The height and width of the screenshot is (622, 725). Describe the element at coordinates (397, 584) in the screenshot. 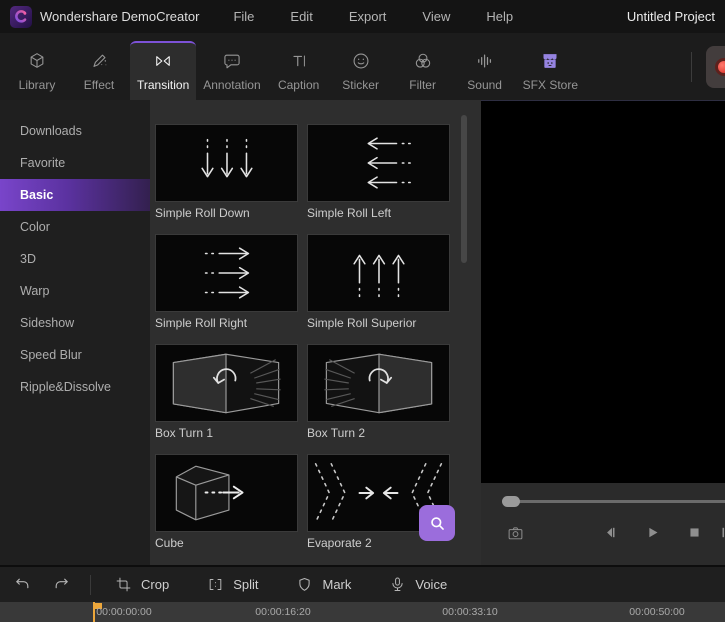

I see `voice-icon` at that location.